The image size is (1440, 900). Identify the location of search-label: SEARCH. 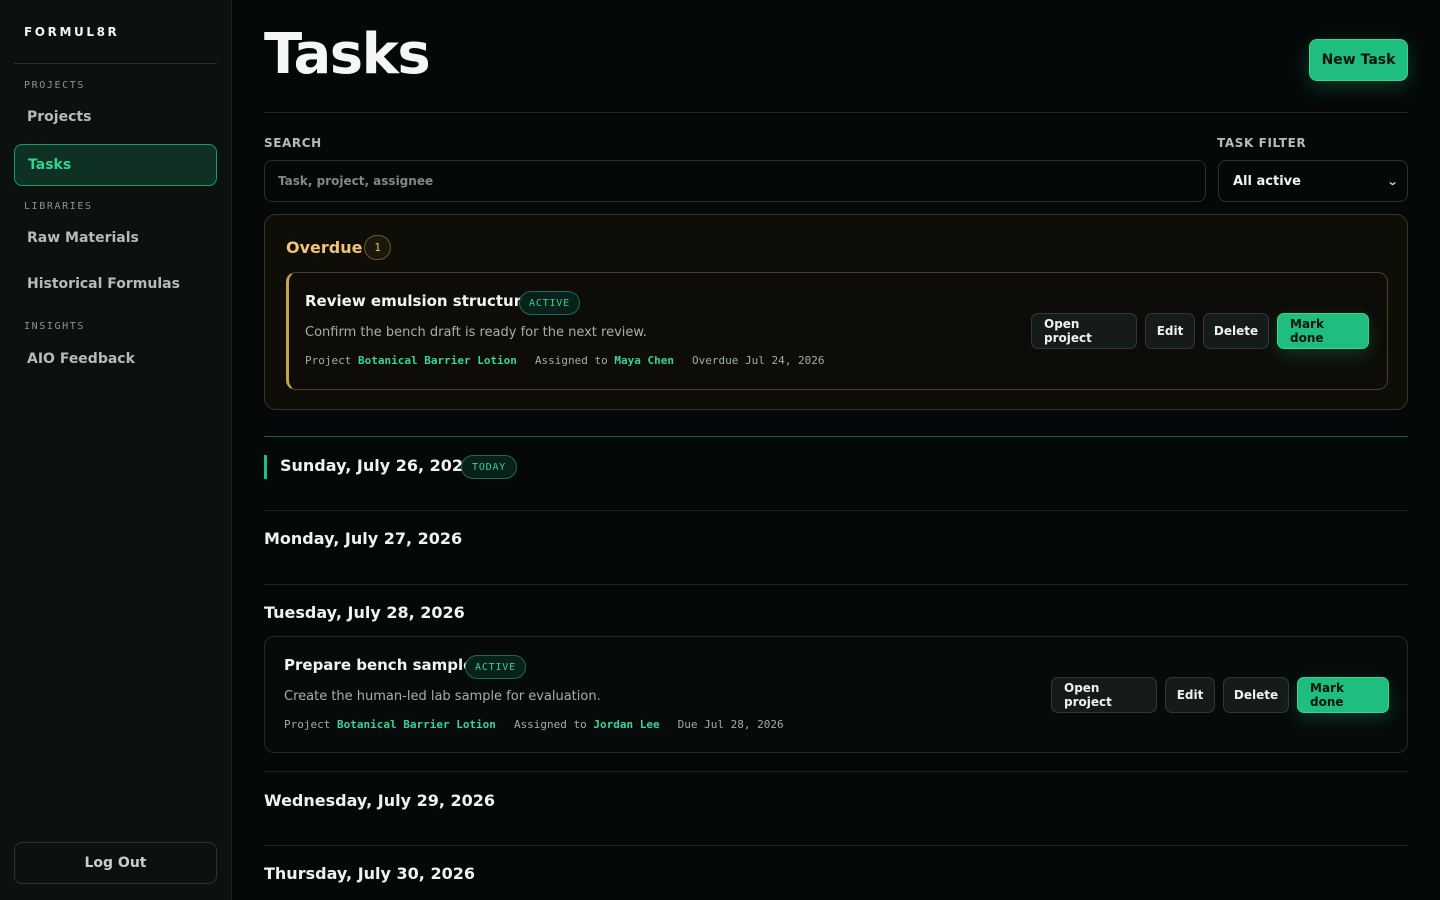
(293, 143).